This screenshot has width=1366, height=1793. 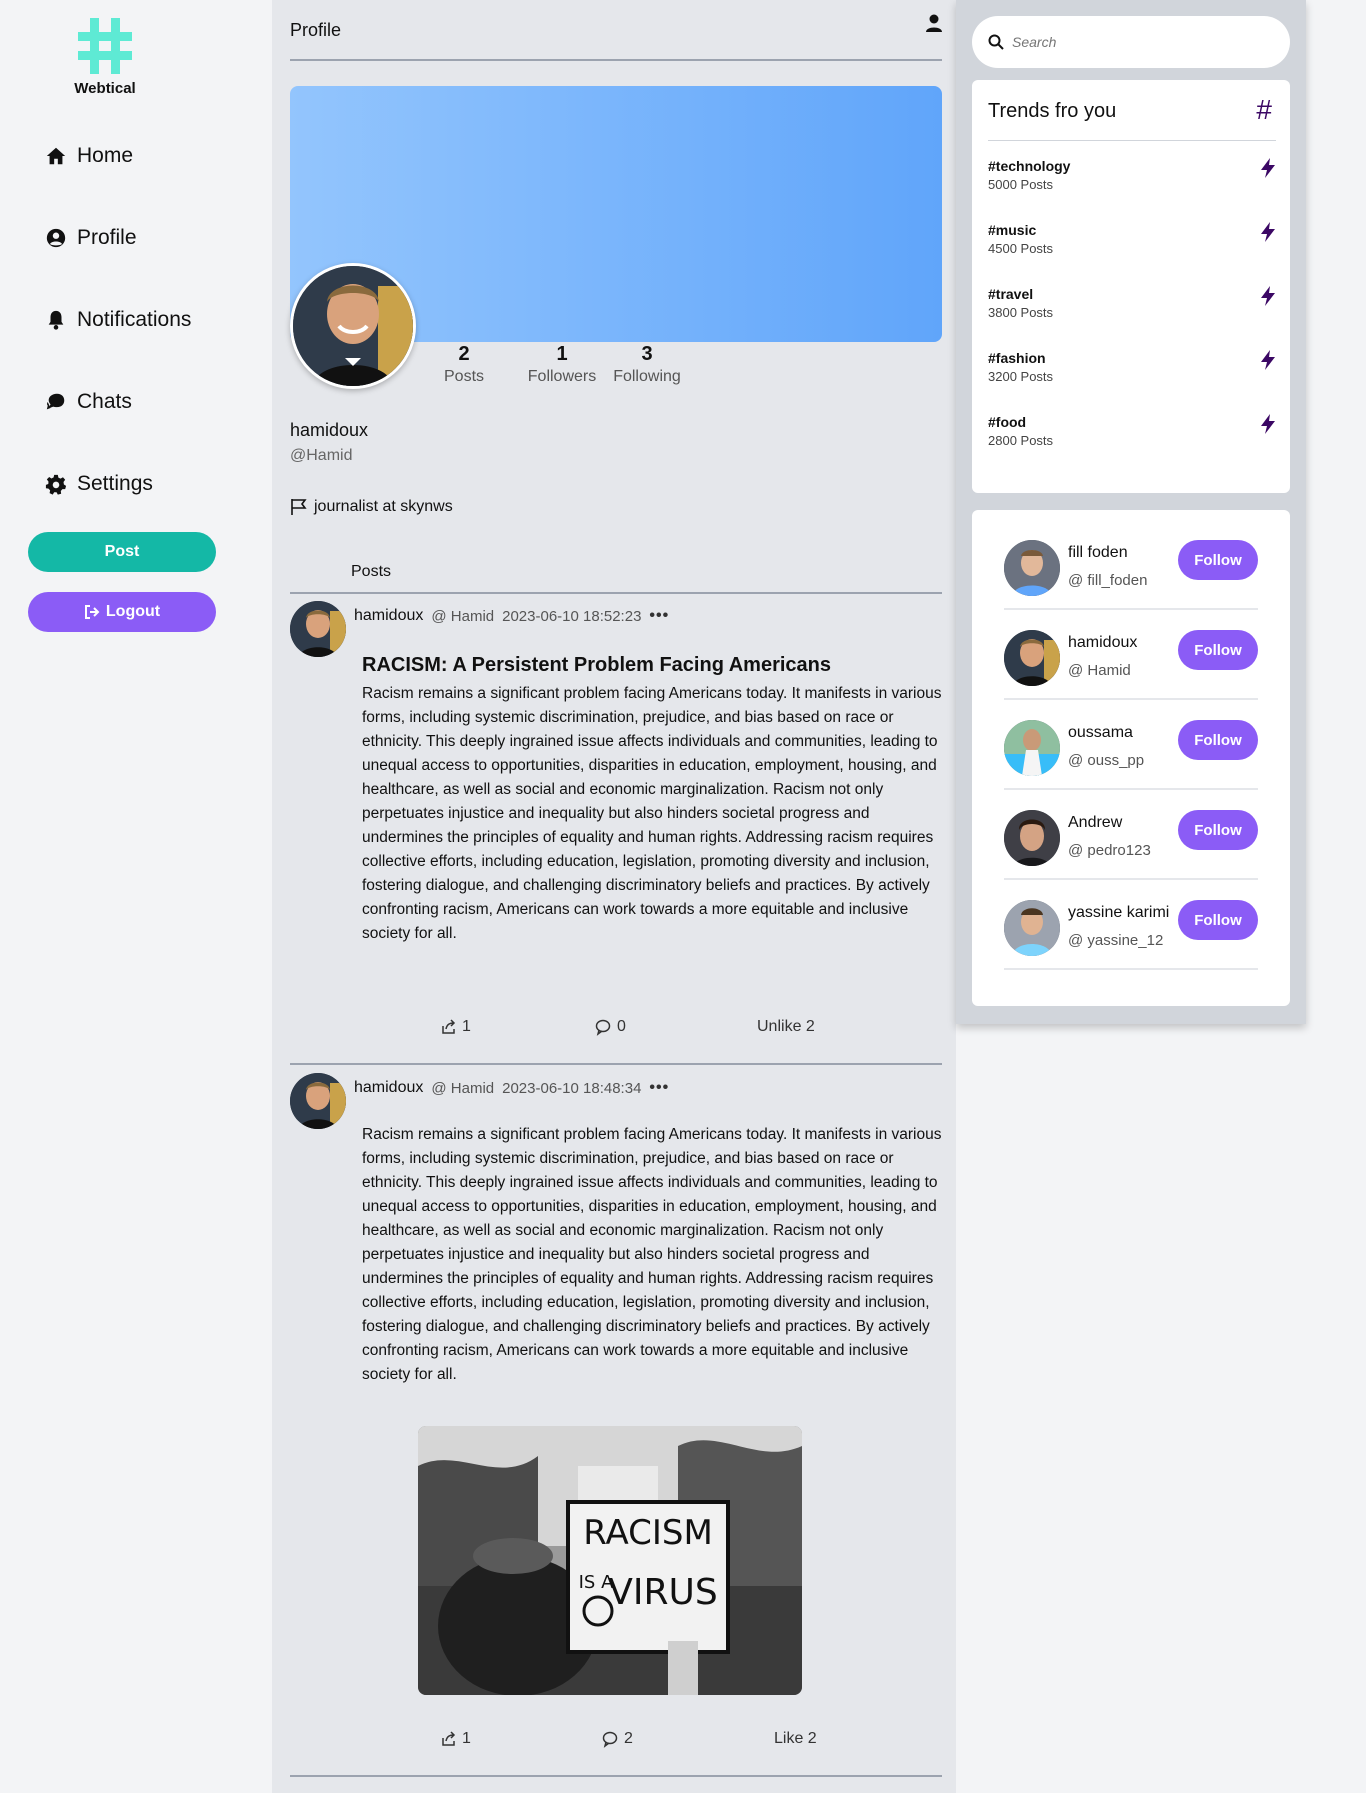 I want to click on trend-item: #fashion 3200 Posts, so click(x=1132, y=367).